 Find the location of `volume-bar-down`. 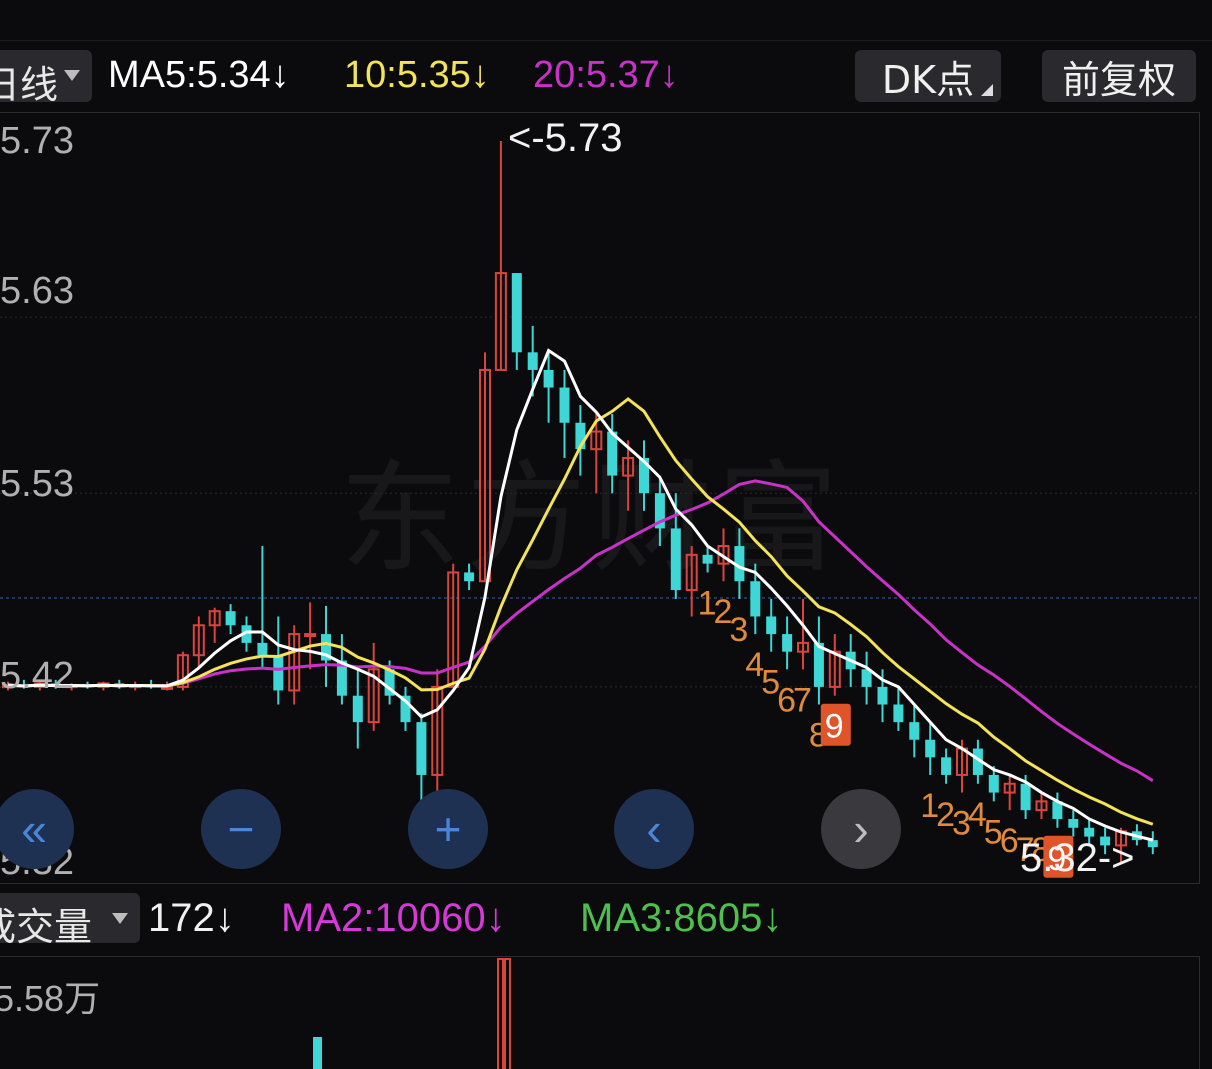

volume-bar-down is located at coordinates (317, 1053).